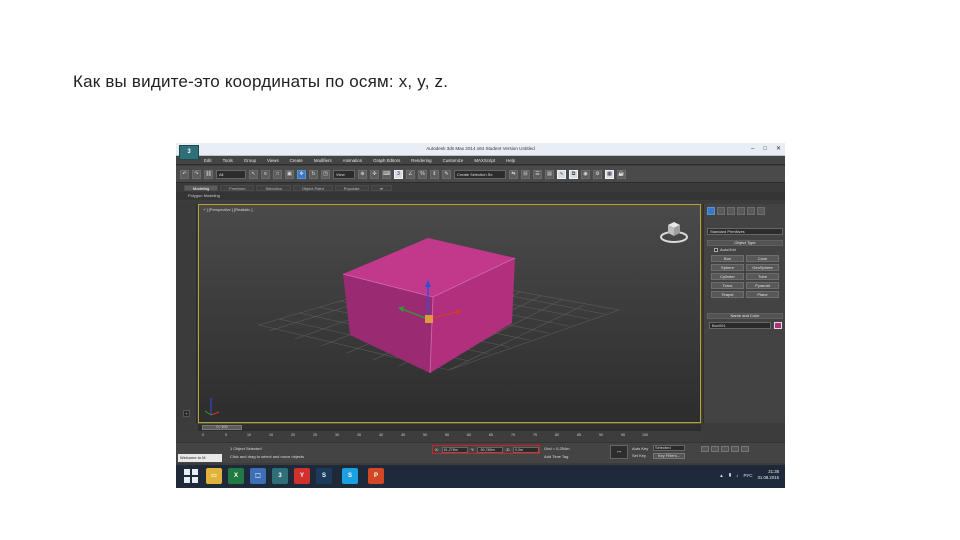 The height and width of the screenshot is (540, 960). What do you see at coordinates (735, 449) in the screenshot?
I see `next-frame-icon` at bounding box center [735, 449].